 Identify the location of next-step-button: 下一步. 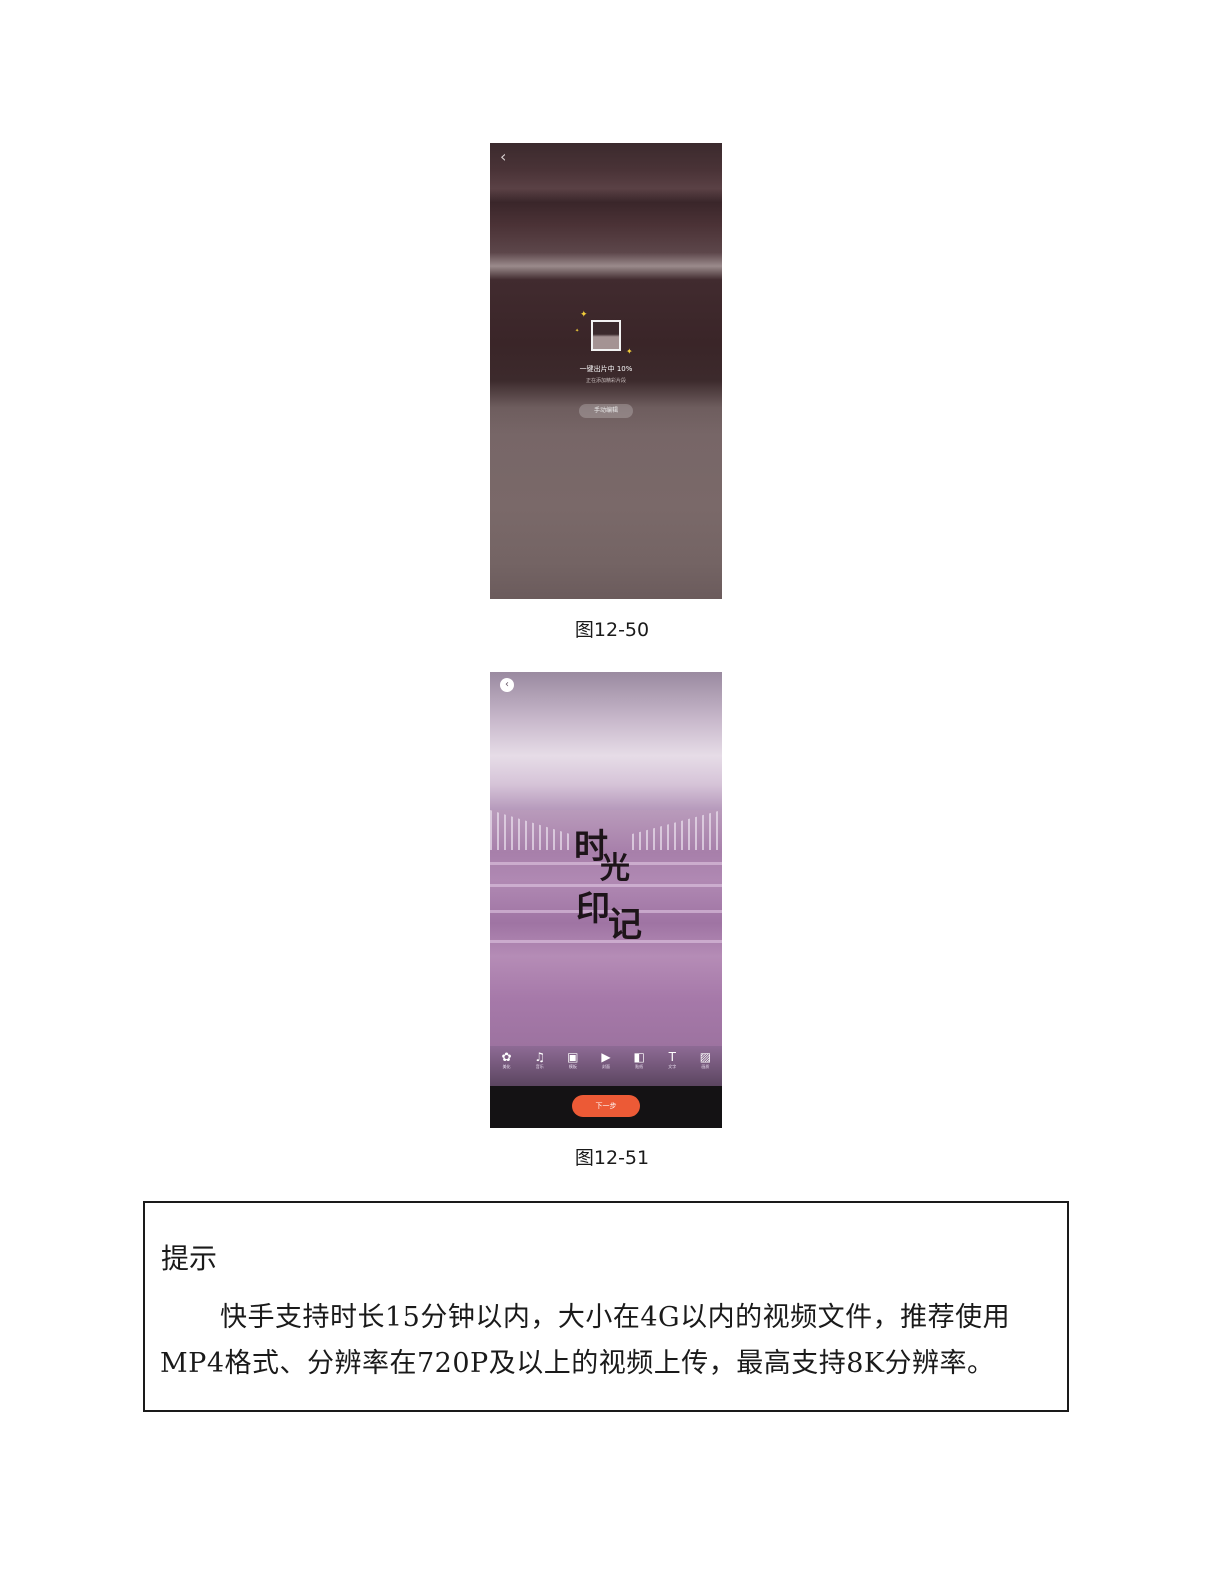
(606, 1106).